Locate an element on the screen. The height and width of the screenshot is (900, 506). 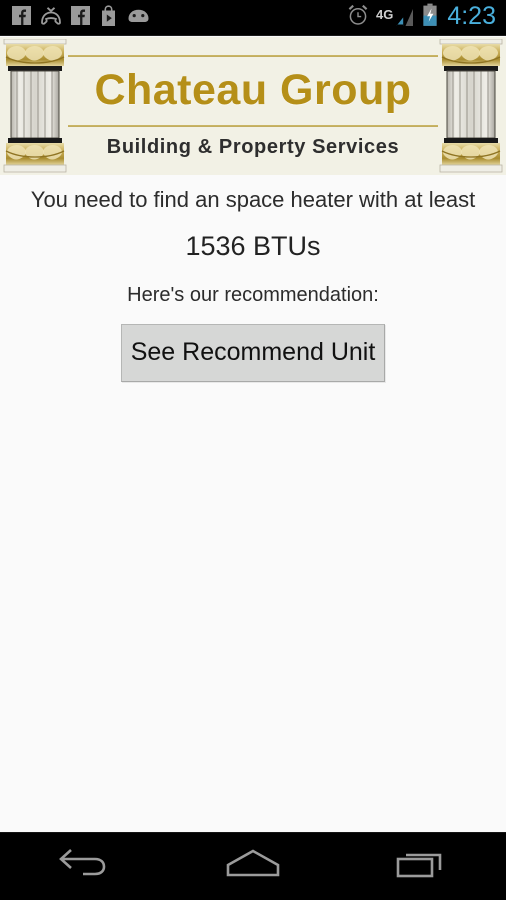
missed-call-icon is located at coordinates (51, 18).